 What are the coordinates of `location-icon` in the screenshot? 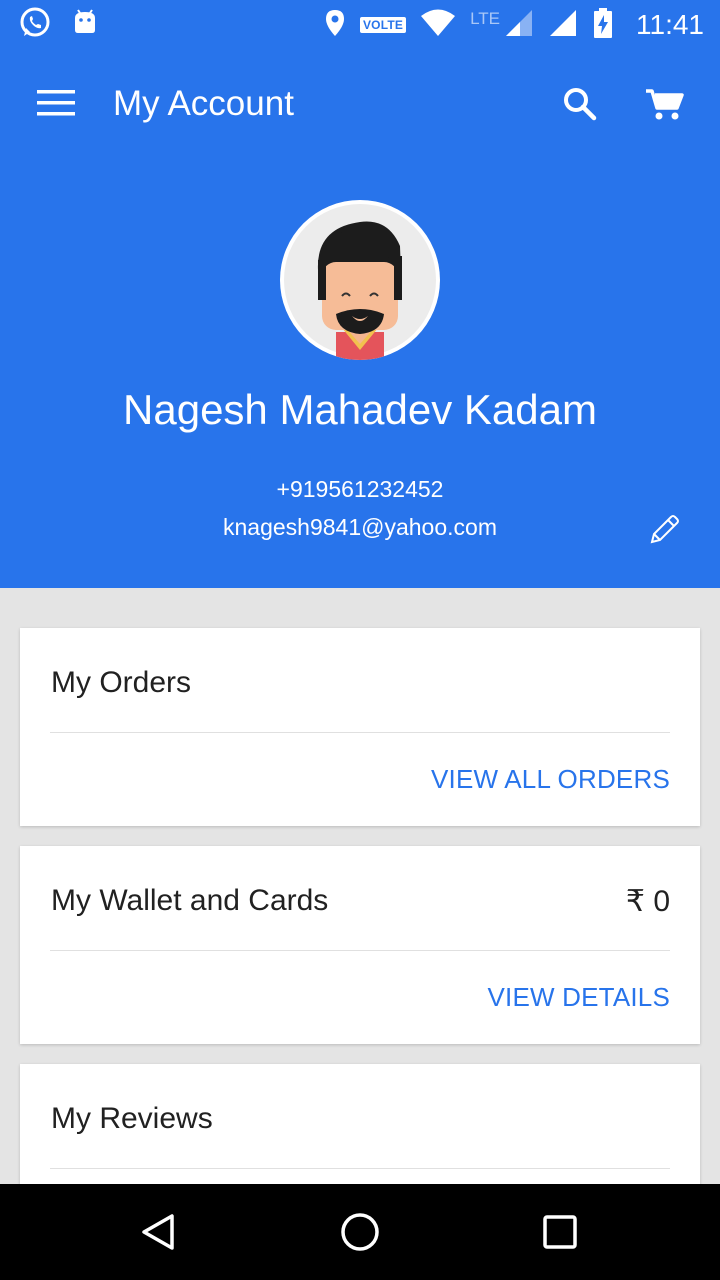 It's located at (335, 25).